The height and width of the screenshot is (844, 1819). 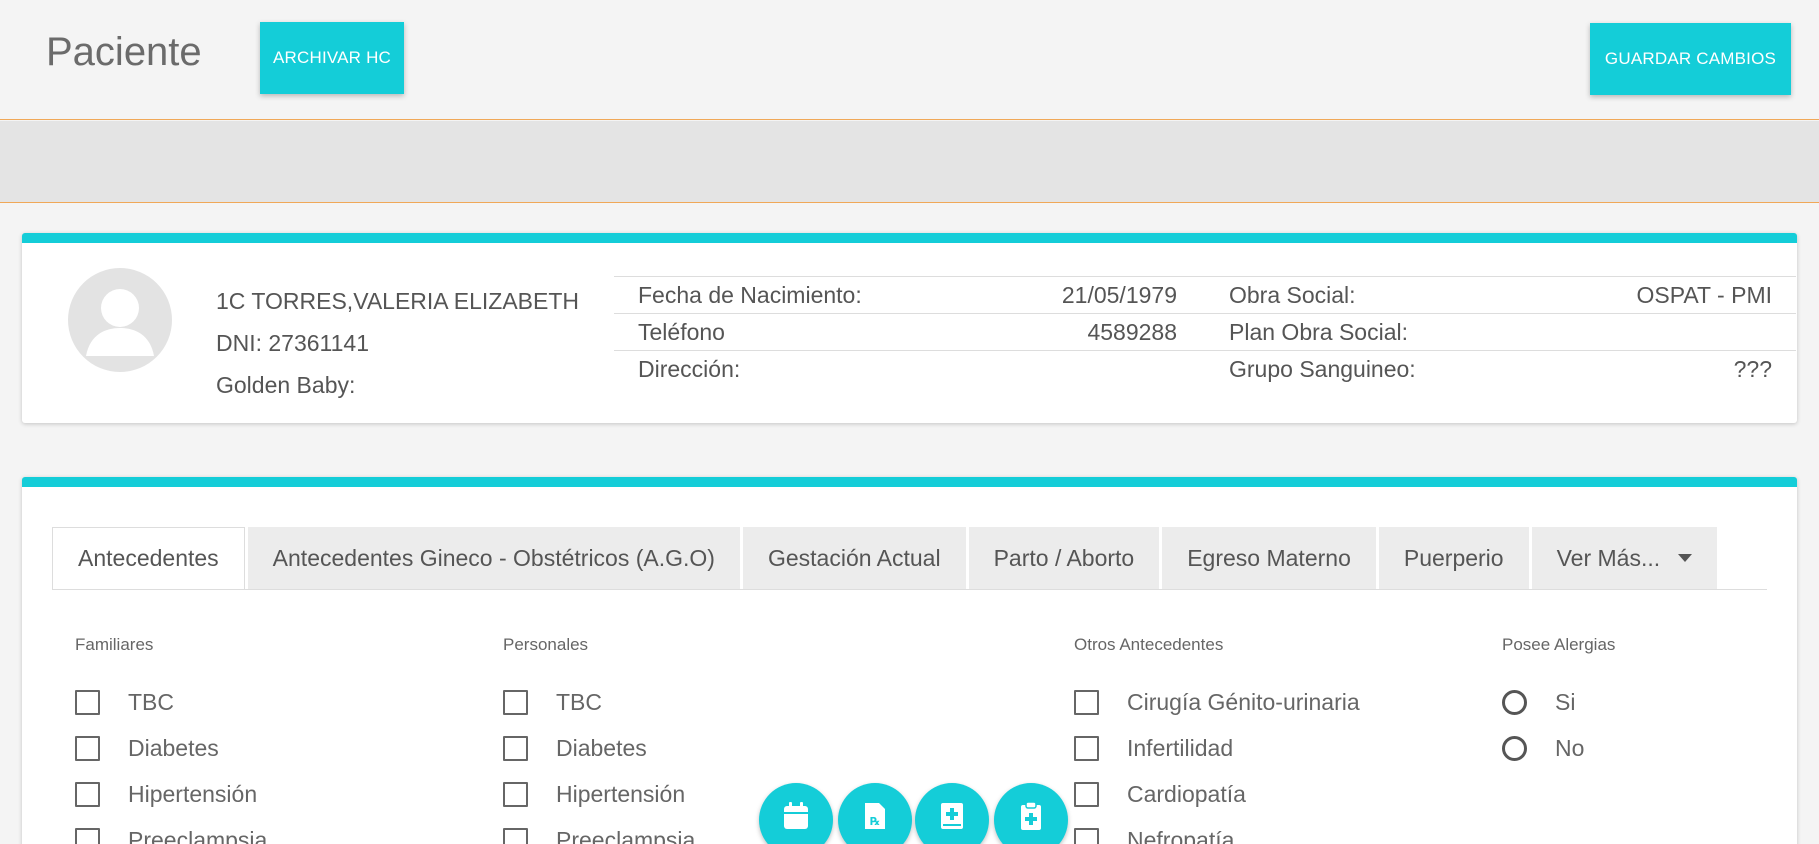 I want to click on birthdate-value: 21/05/1979, so click(x=1119, y=294).